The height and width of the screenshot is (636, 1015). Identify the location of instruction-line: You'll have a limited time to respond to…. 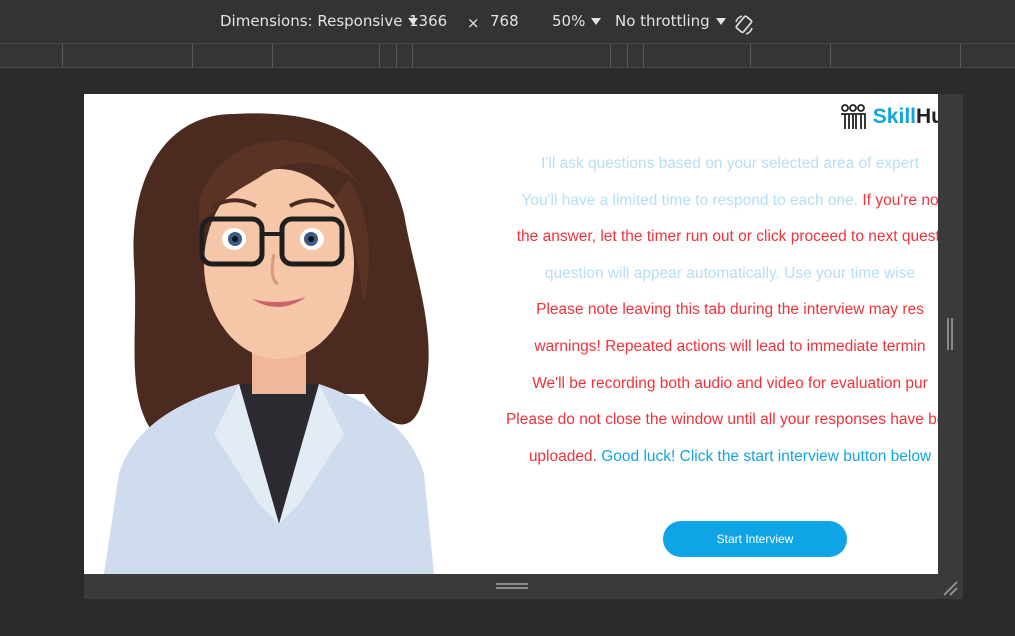
(694, 205).